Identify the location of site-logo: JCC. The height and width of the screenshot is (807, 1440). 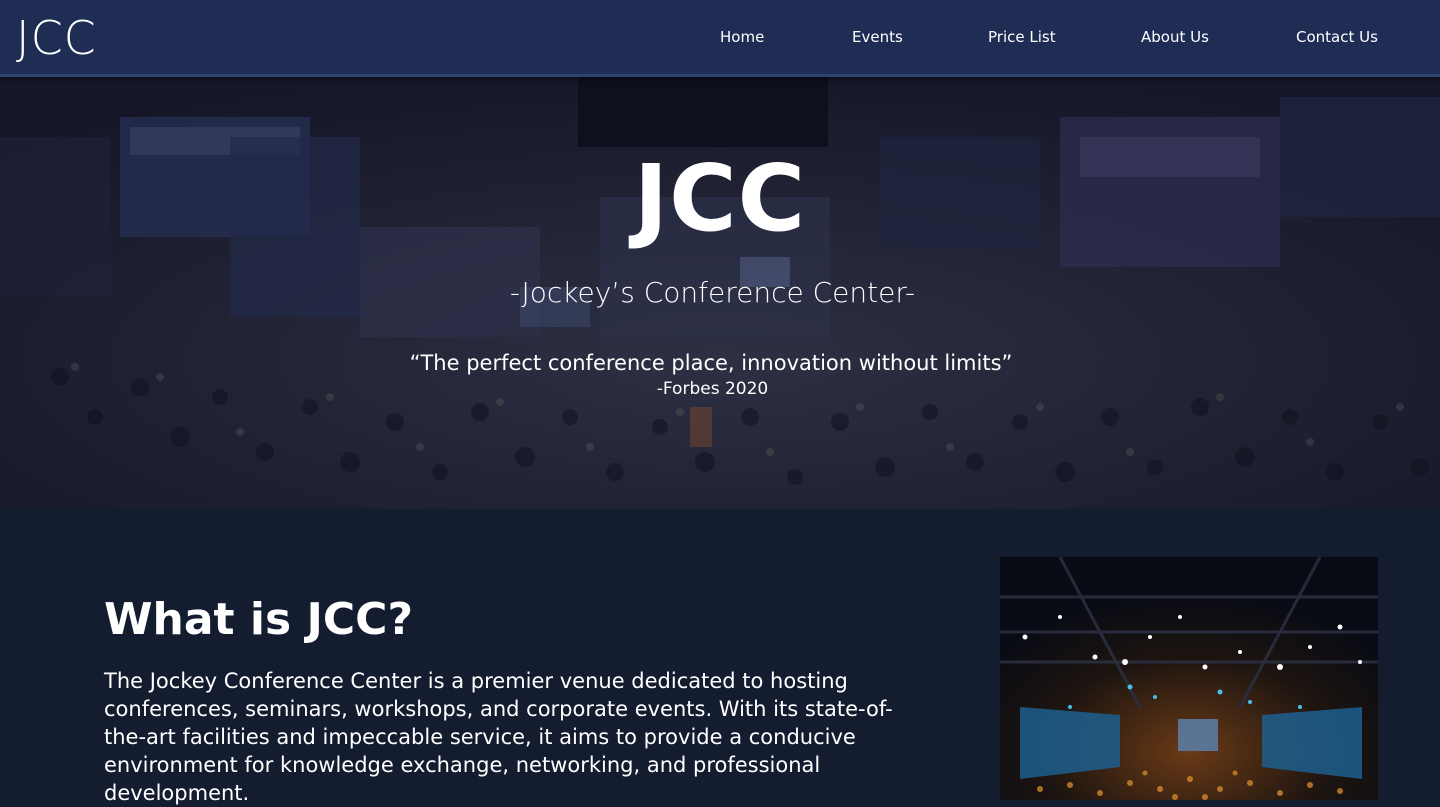
(56, 38).